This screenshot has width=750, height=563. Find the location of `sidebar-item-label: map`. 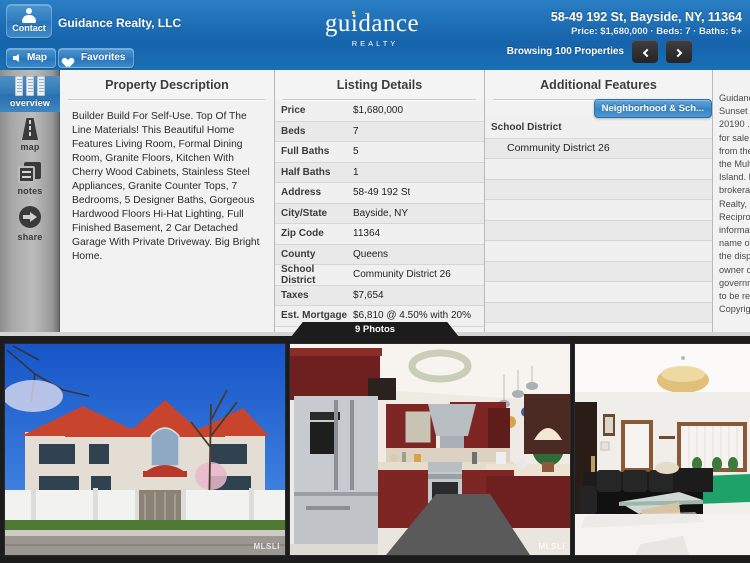

sidebar-item-label: map is located at coordinates (30, 147).